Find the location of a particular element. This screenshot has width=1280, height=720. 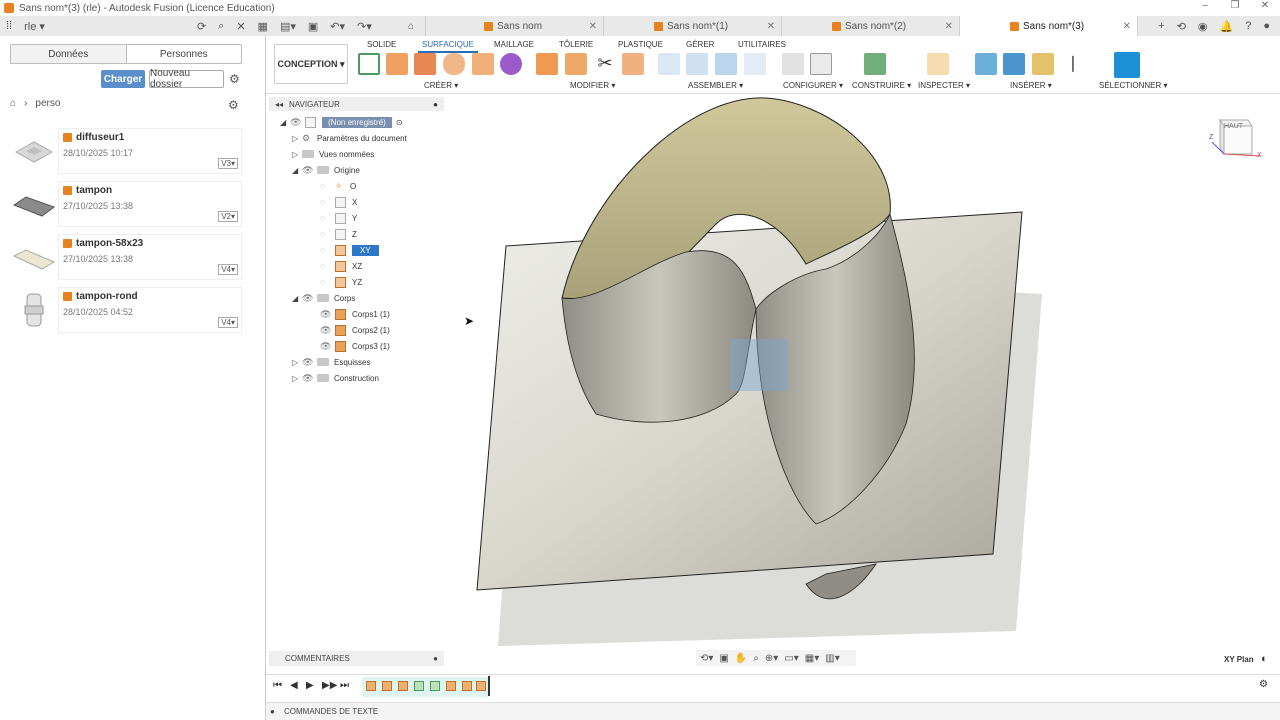

thicken-icon is located at coordinates (633, 64).